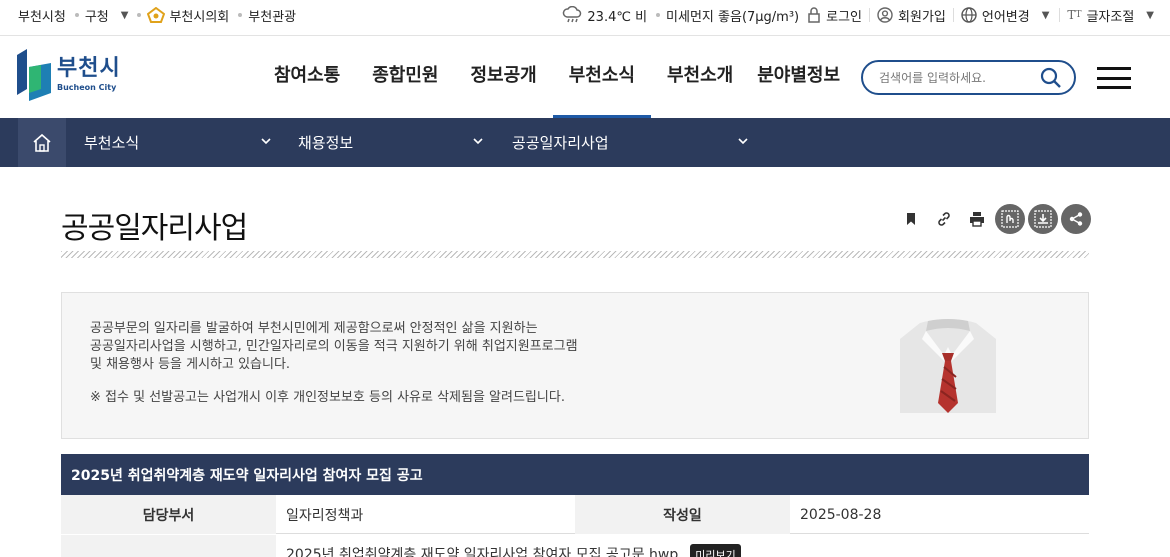 This screenshot has height=557, width=1170. I want to click on page-tools, so click(992, 219).